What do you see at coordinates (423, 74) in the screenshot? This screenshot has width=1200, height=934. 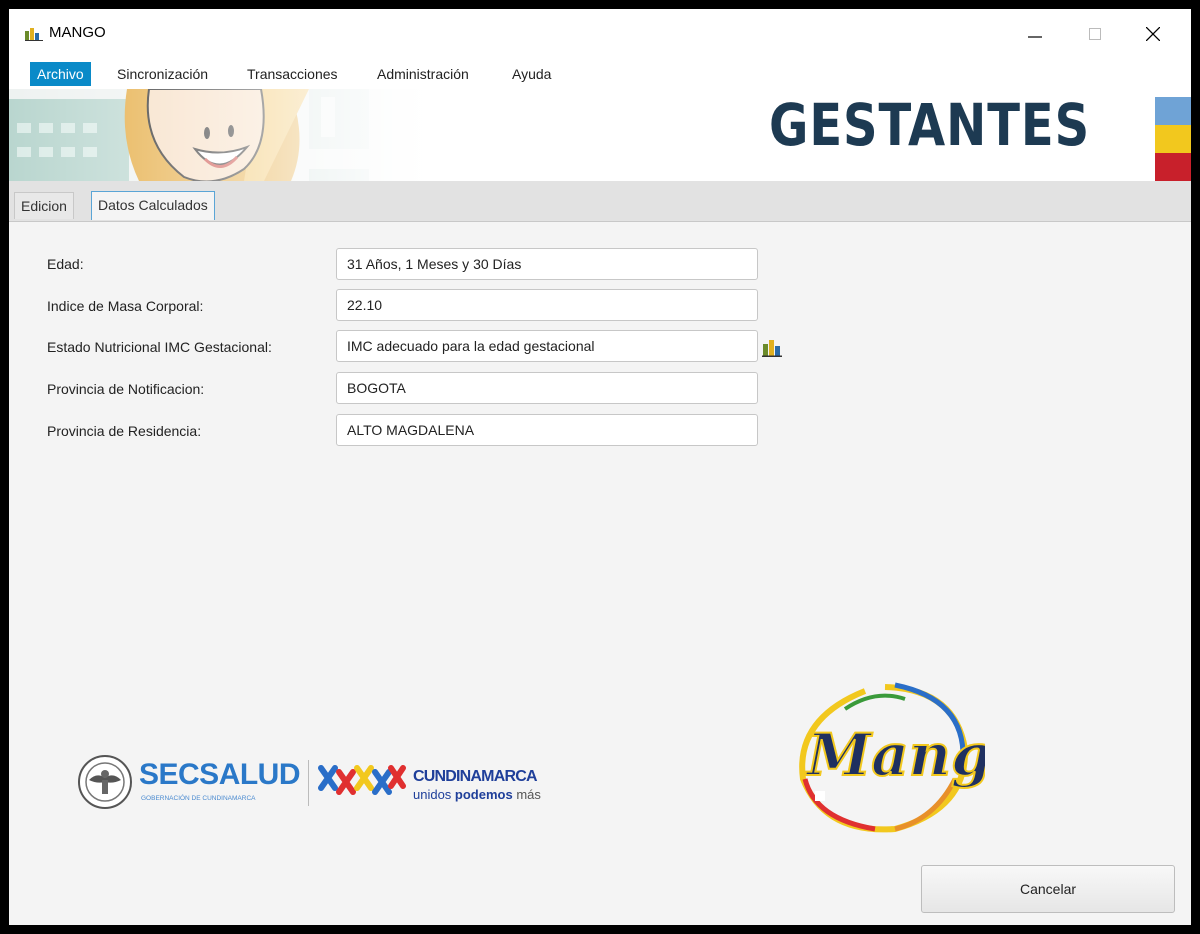 I see `menu-administracion: Administración` at bounding box center [423, 74].